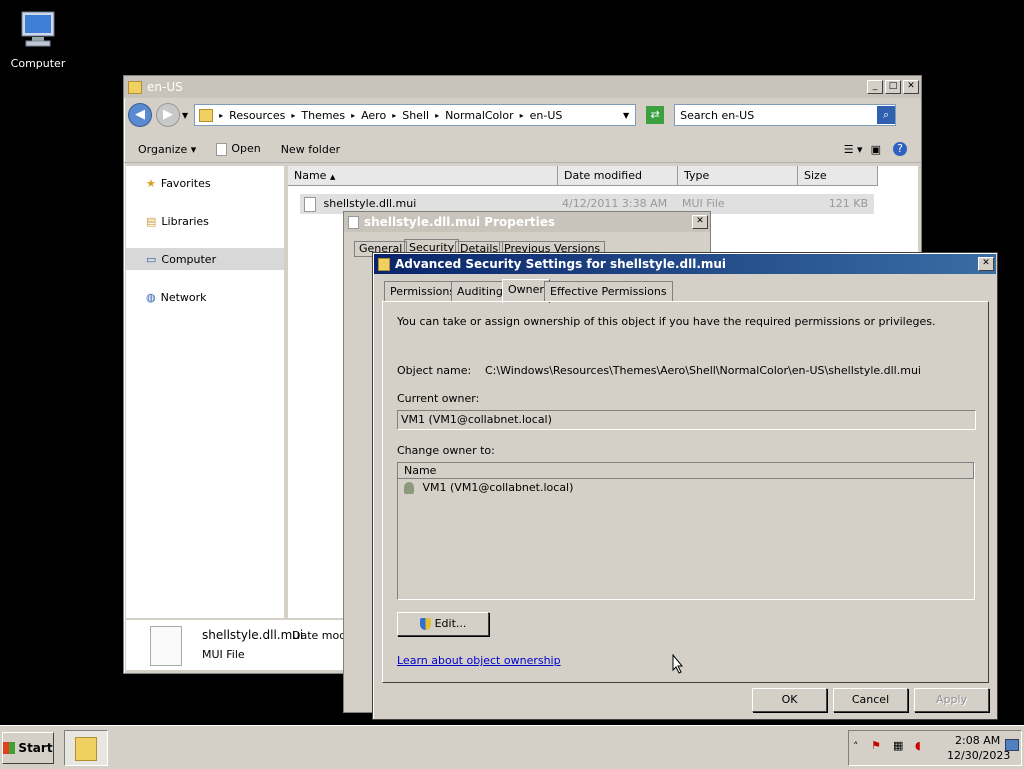  Describe the element at coordinates (618, 176) in the screenshot. I see `column-date: Date modified` at that location.